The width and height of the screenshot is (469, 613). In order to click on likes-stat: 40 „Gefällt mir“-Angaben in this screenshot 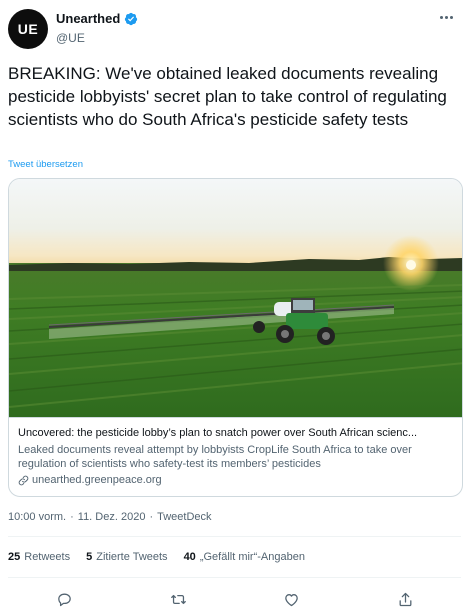, I will do `click(244, 557)`.